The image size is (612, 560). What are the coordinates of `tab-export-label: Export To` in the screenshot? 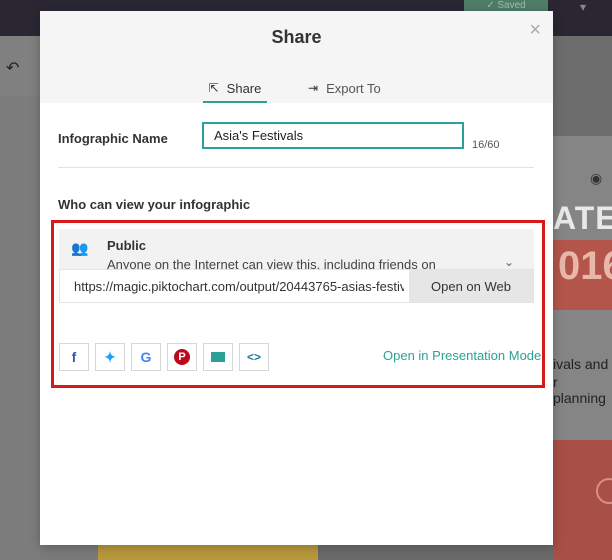 It's located at (353, 88).